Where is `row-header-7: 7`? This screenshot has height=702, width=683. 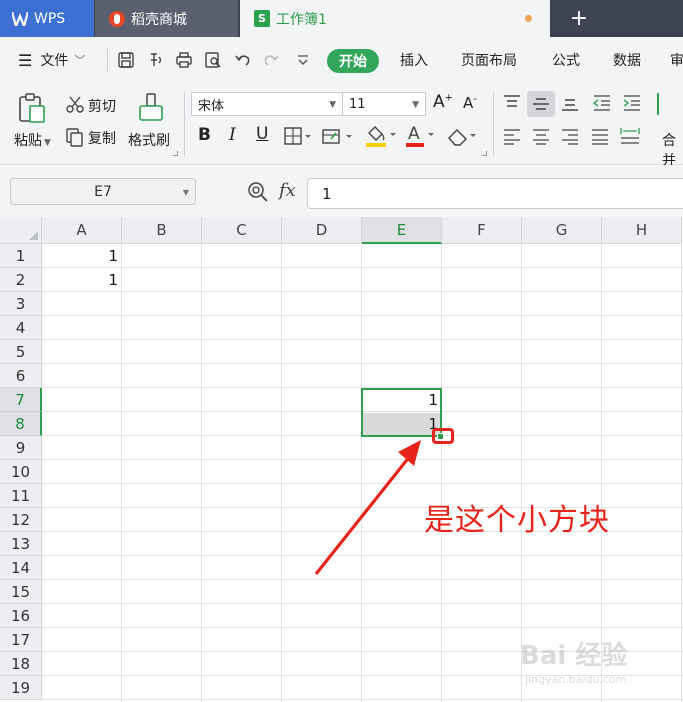
row-header-7: 7 is located at coordinates (21, 400).